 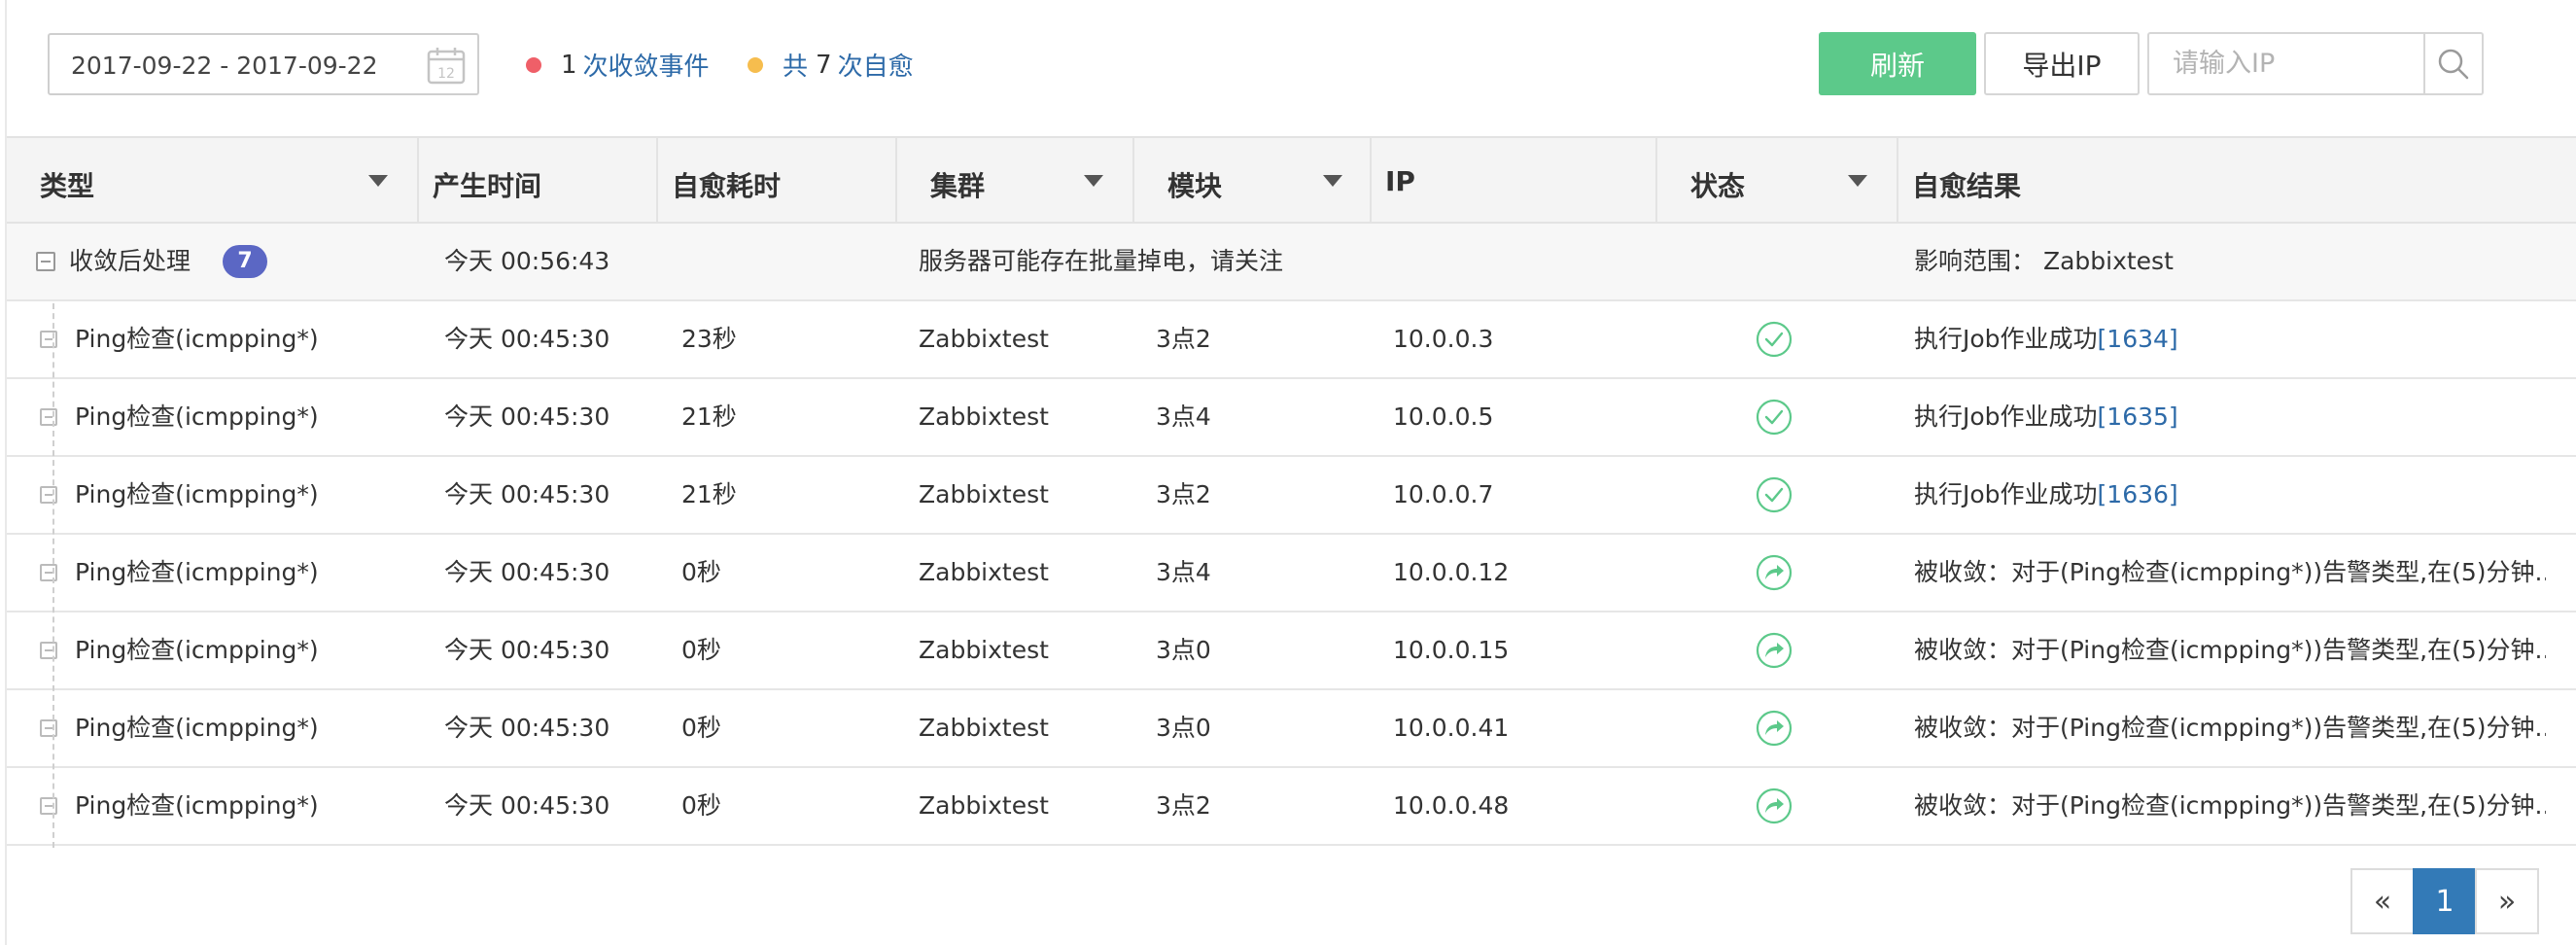 I want to click on heal-legend: 共 7 次自愈, so click(x=831, y=65).